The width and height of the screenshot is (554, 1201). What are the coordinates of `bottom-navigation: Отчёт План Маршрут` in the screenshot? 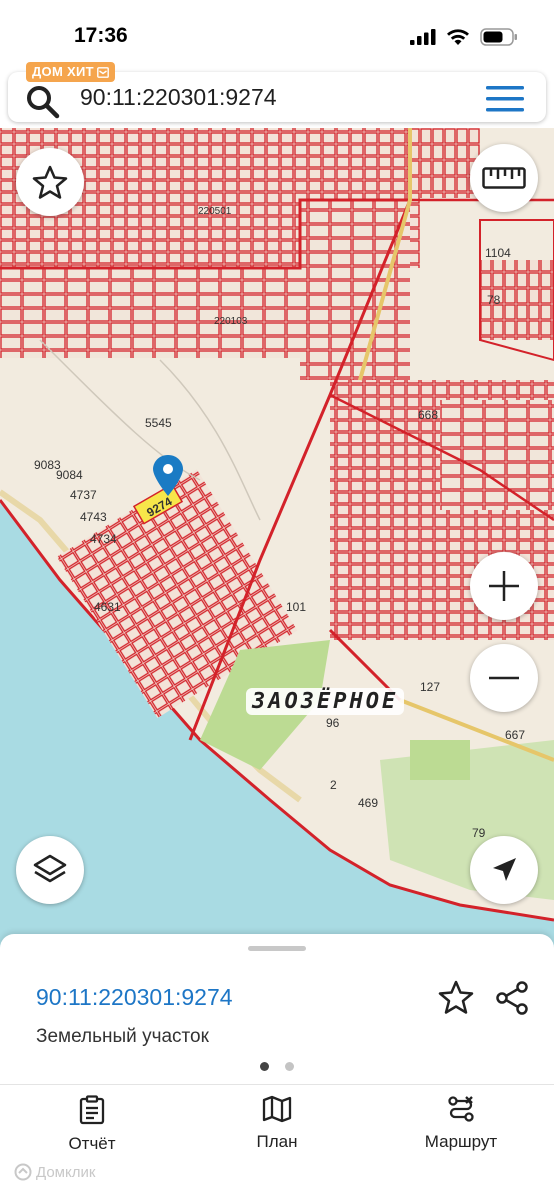 It's located at (277, 1142).